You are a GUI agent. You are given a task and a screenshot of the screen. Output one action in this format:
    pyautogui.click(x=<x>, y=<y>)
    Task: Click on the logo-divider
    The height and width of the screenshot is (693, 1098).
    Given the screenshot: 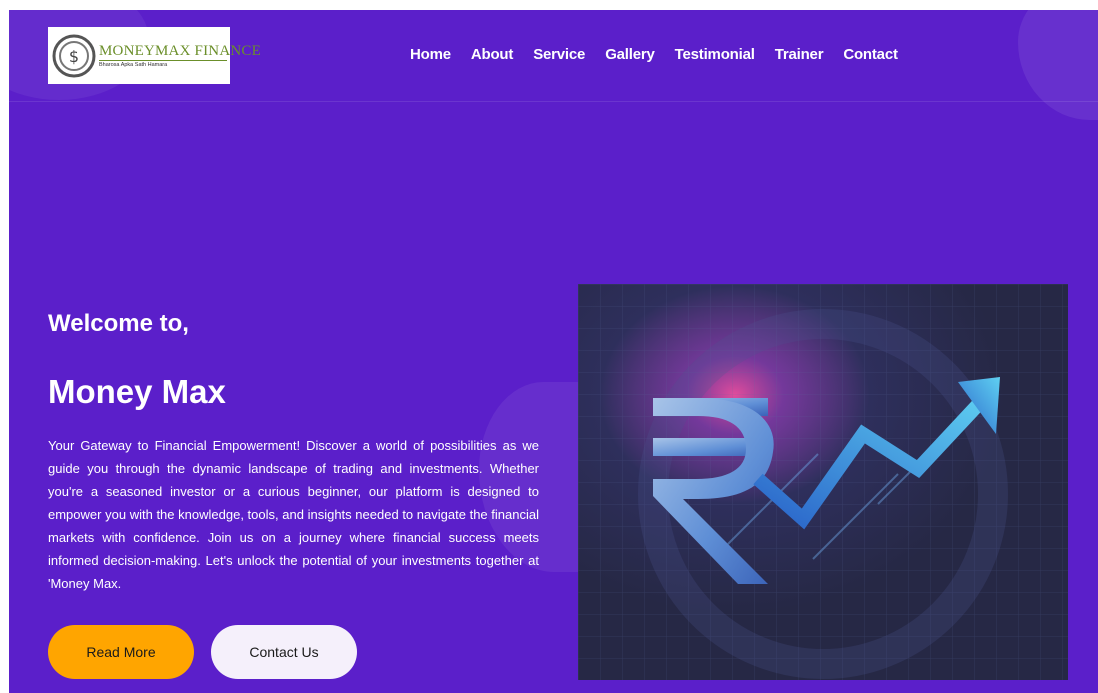 What is the action you would take?
    pyautogui.click(x=163, y=60)
    